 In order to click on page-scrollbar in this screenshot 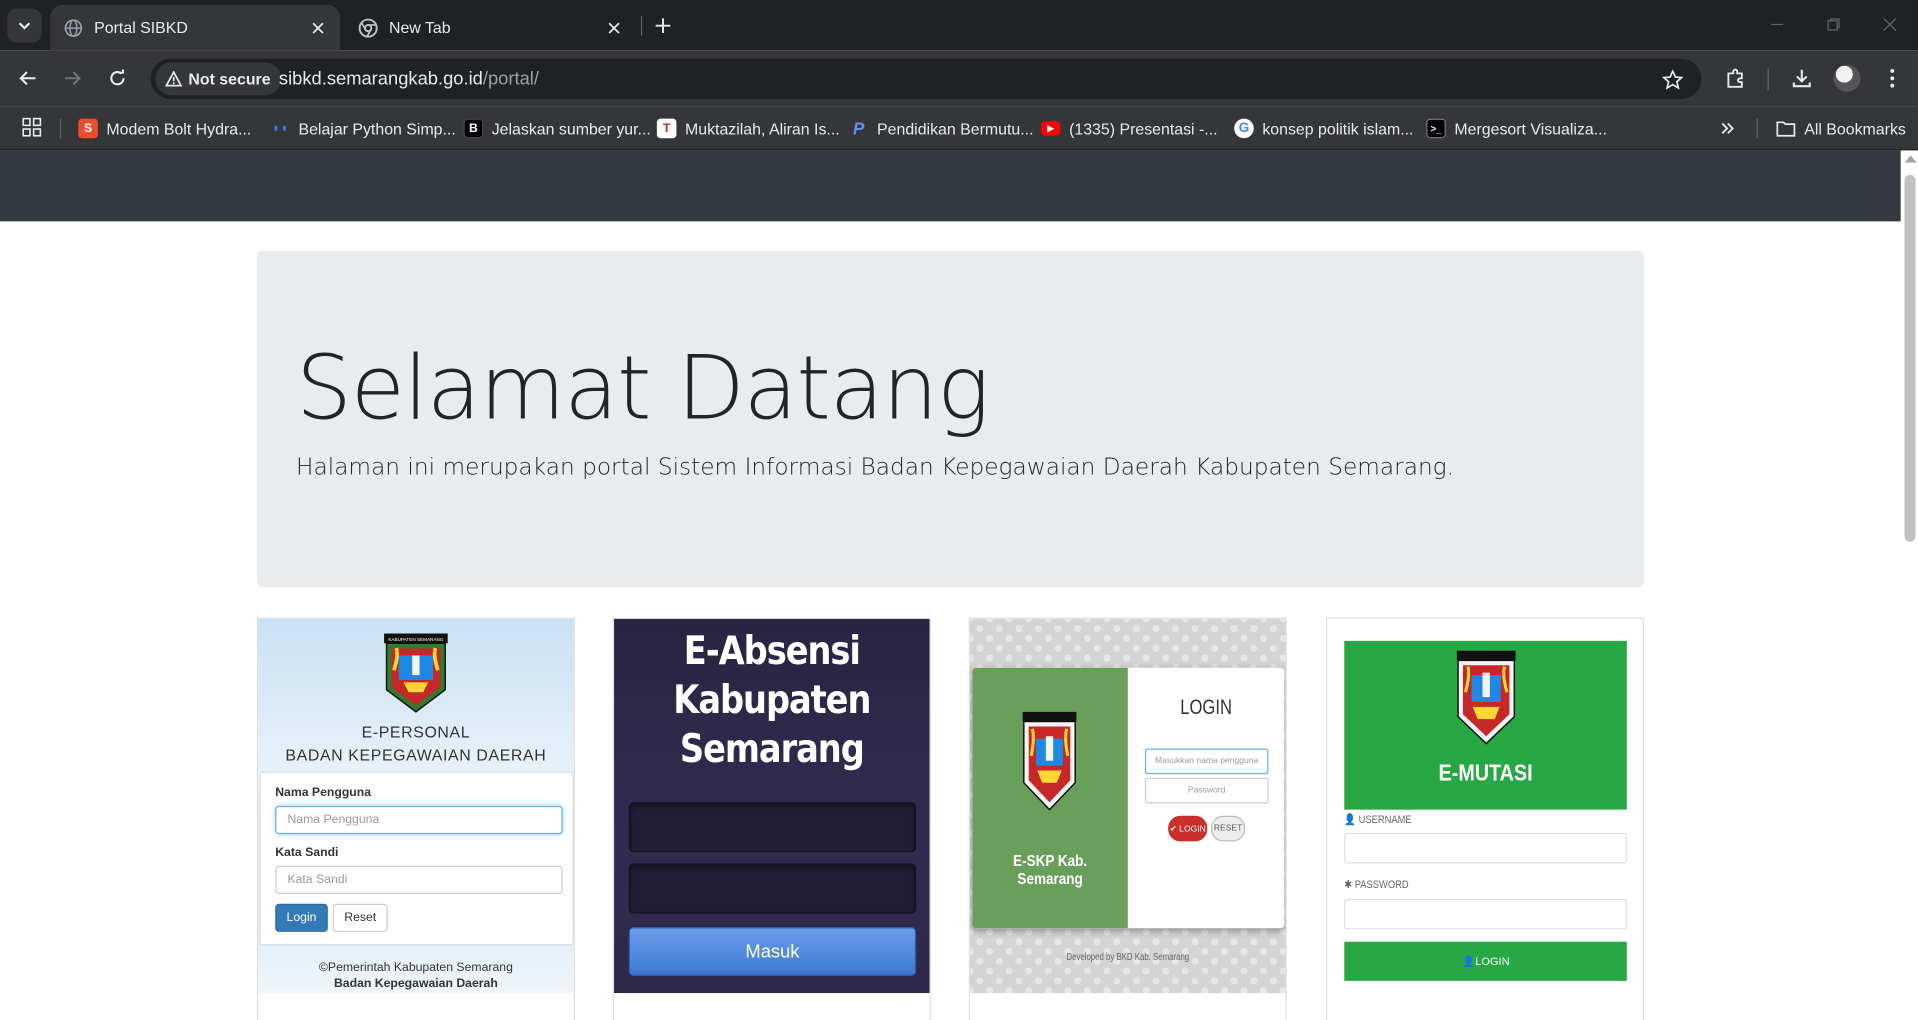, I will do `click(1909, 585)`.